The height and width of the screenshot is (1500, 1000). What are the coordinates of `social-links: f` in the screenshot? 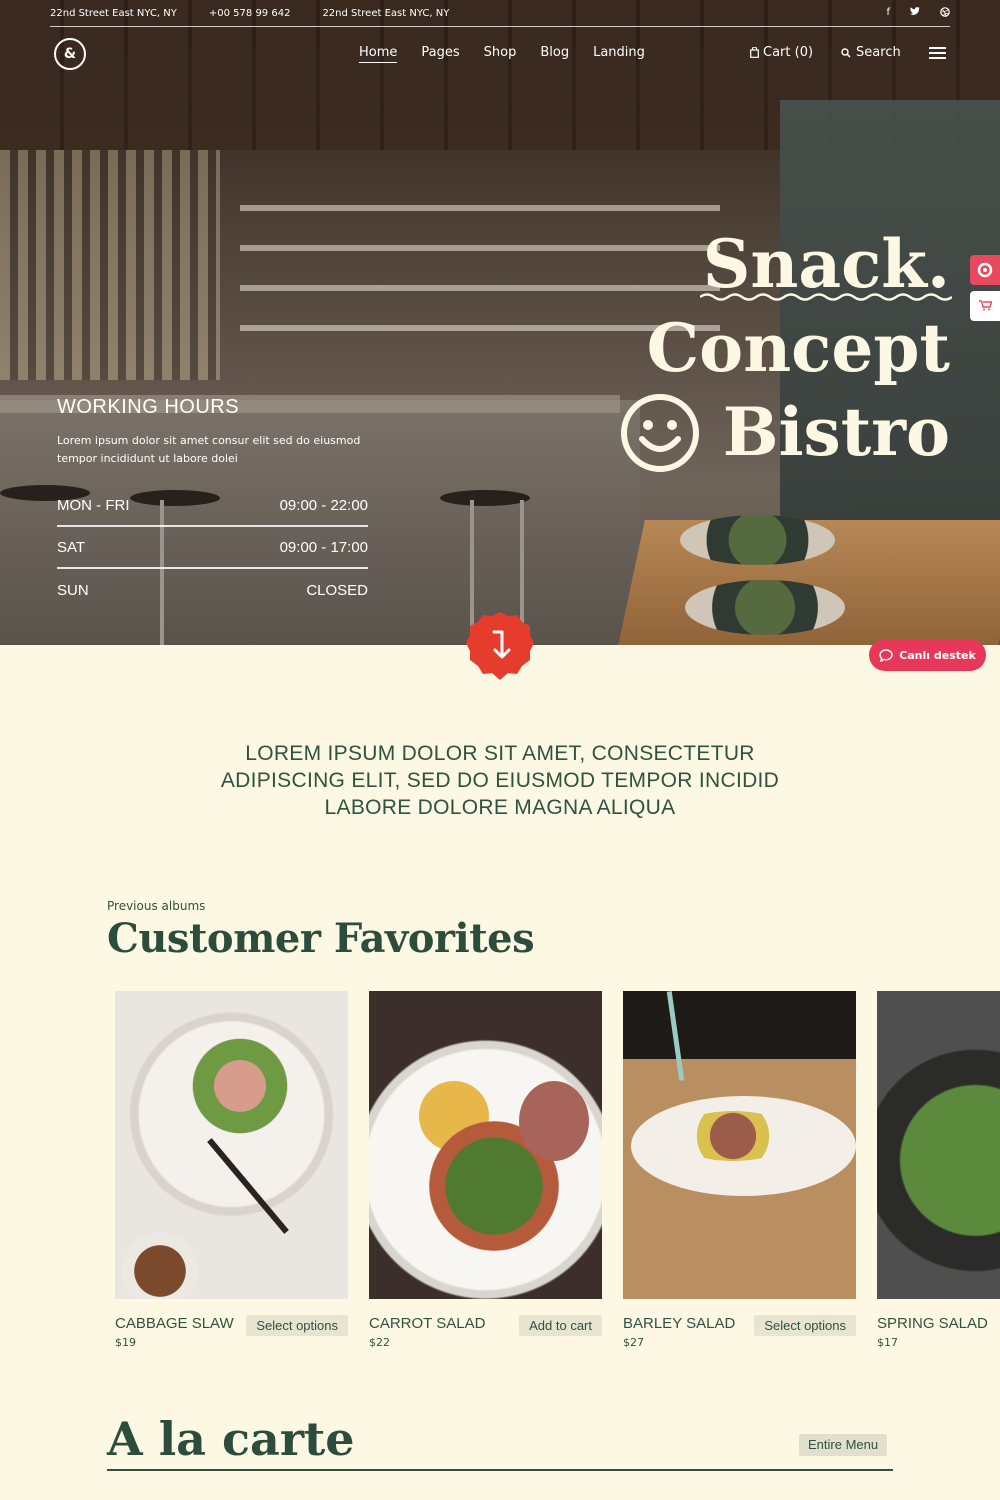 It's located at (918, 13).